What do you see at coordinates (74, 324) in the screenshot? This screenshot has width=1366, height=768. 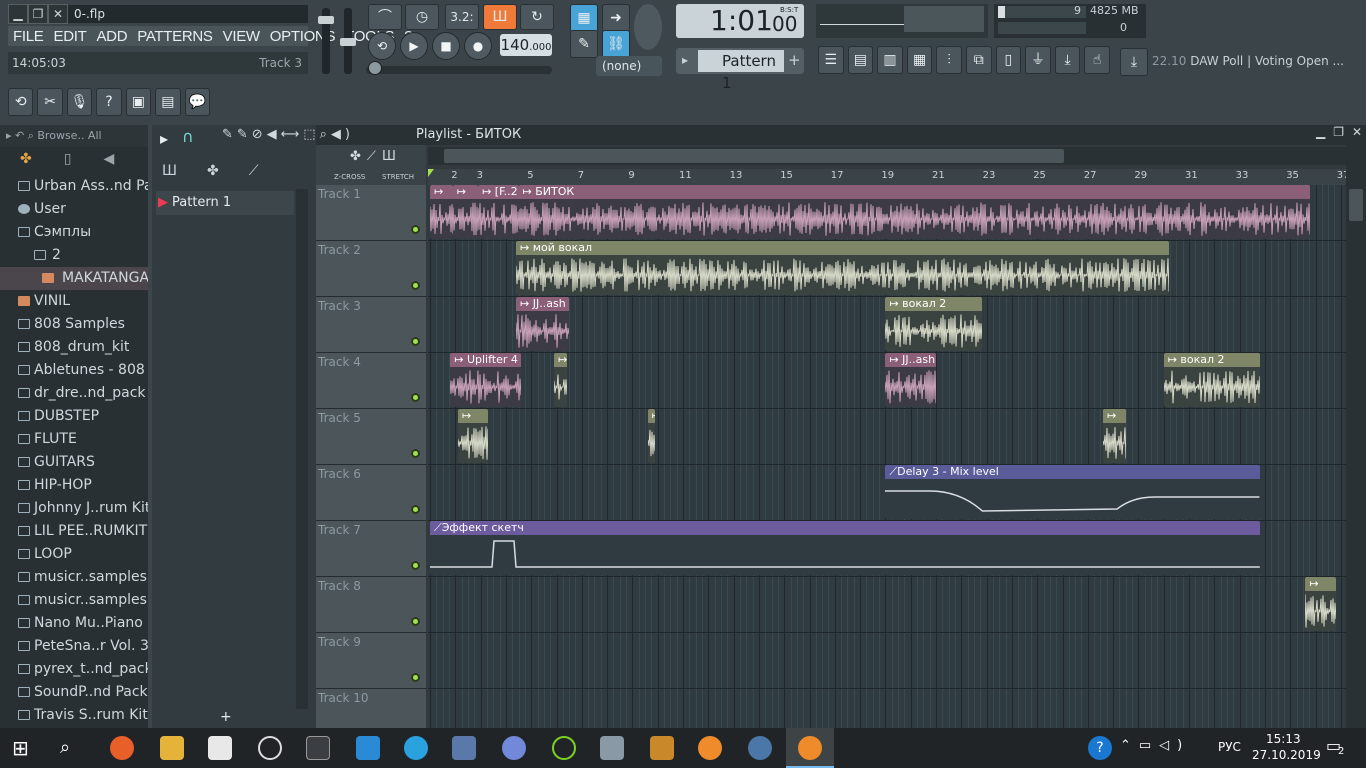 I see `browser-item: 808 Samples` at bounding box center [74, 324].